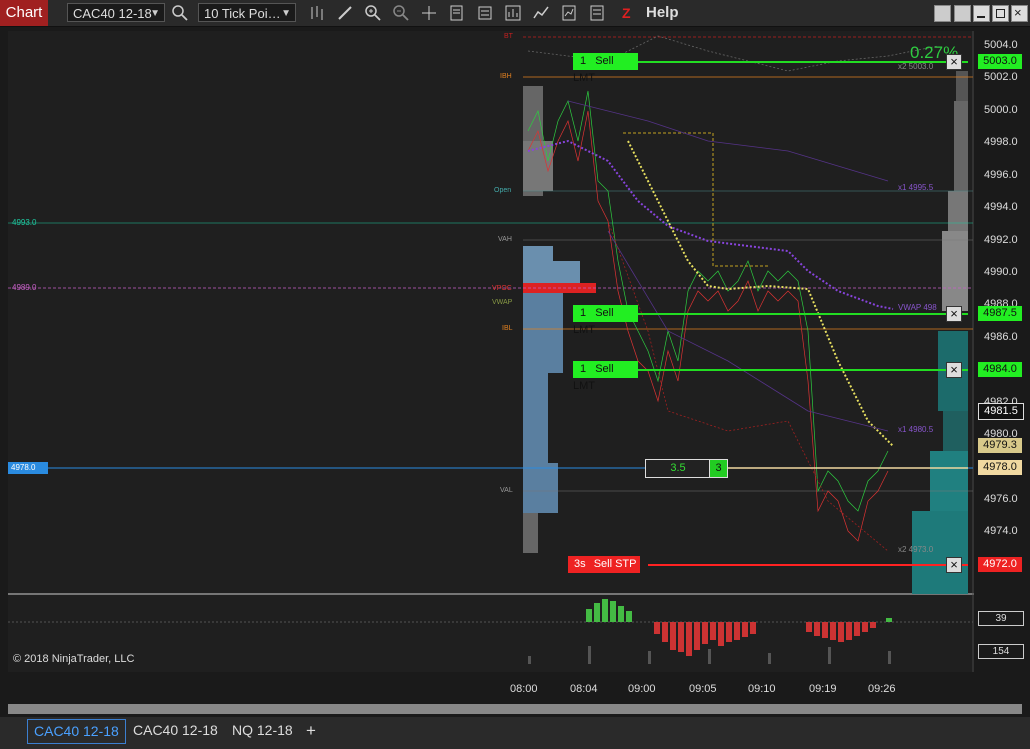  Describe the element at coordinates (662, 12) in the screenshot. I see `help-menu: Help` at that location.